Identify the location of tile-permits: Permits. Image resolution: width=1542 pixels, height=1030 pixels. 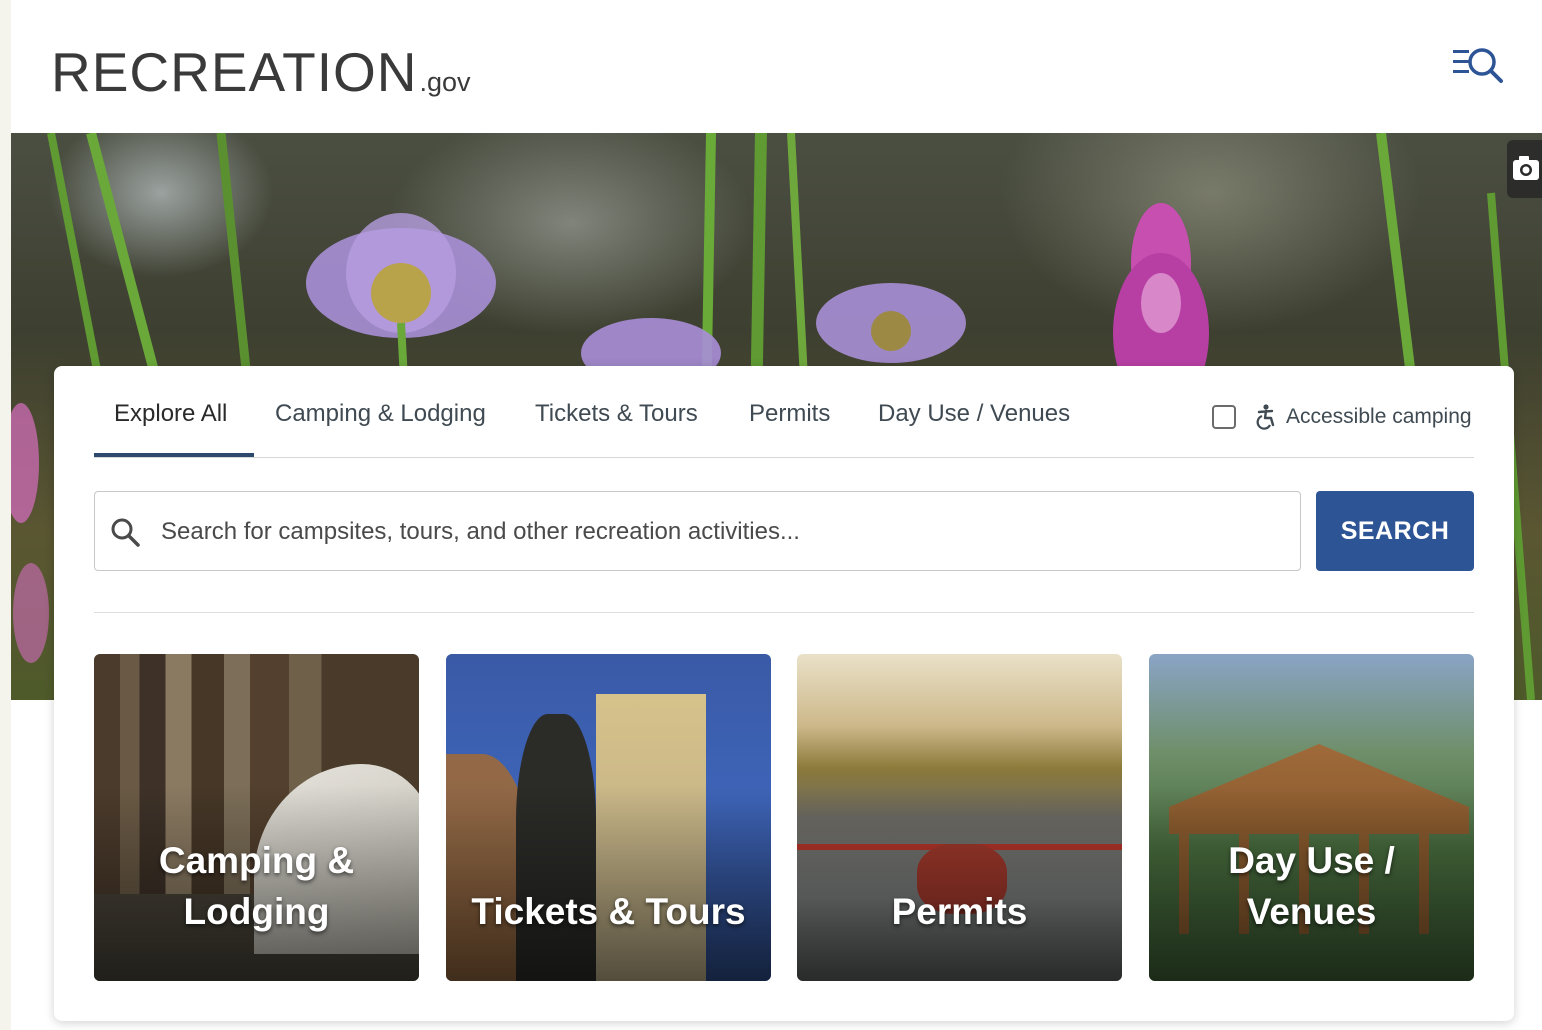
(959, 817).